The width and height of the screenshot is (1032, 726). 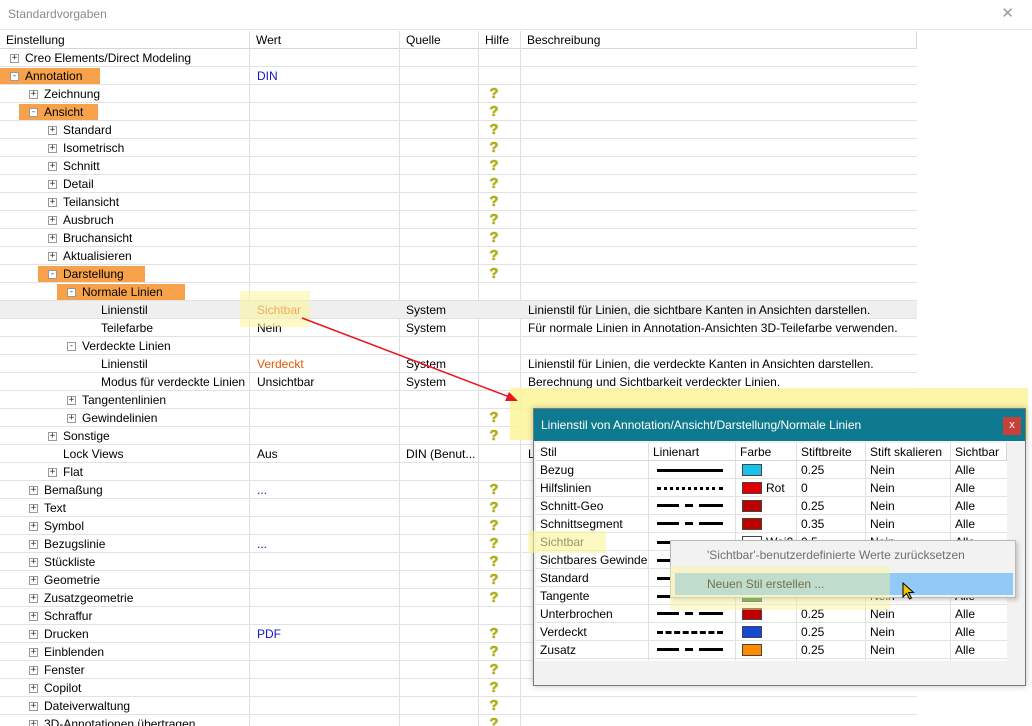 What do you see at coordinates (325, 40) in the screenshot?
I see `column-header: Wert` at bounding box center [325, 40].